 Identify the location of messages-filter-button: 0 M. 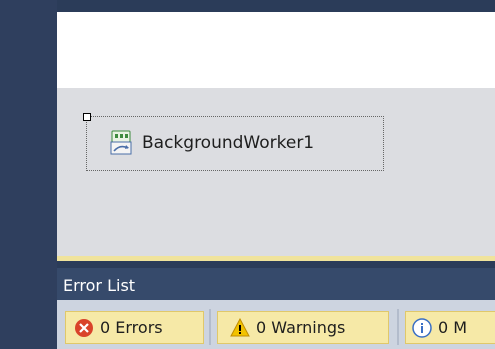
(450, 327).